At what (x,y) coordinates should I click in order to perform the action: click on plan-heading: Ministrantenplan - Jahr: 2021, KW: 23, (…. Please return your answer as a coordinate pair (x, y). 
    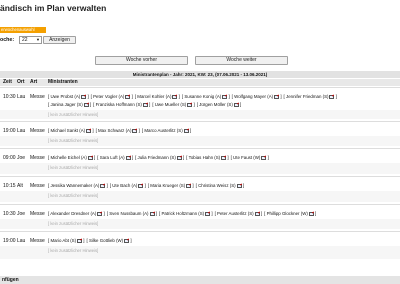
    Looking at the image, I should click on (200, 74).